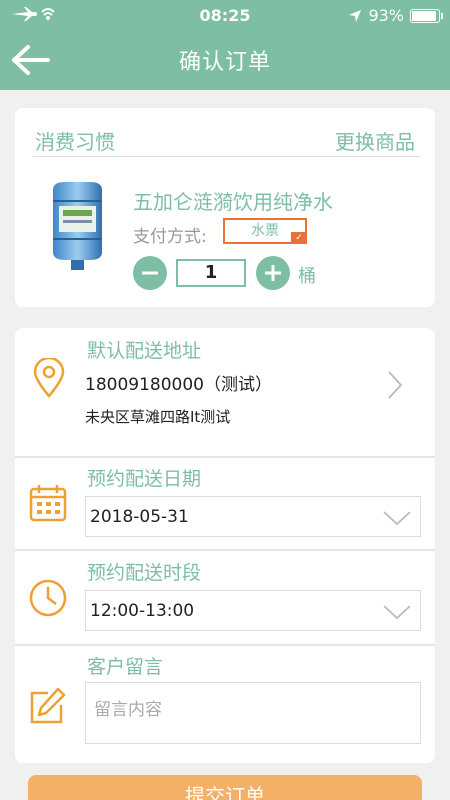 This screenshot has height=800, width=450. What do you see at coordinates (355, 15) in the screenshot?
I see `location-arrow-icon` at bounding box center [355, 15].